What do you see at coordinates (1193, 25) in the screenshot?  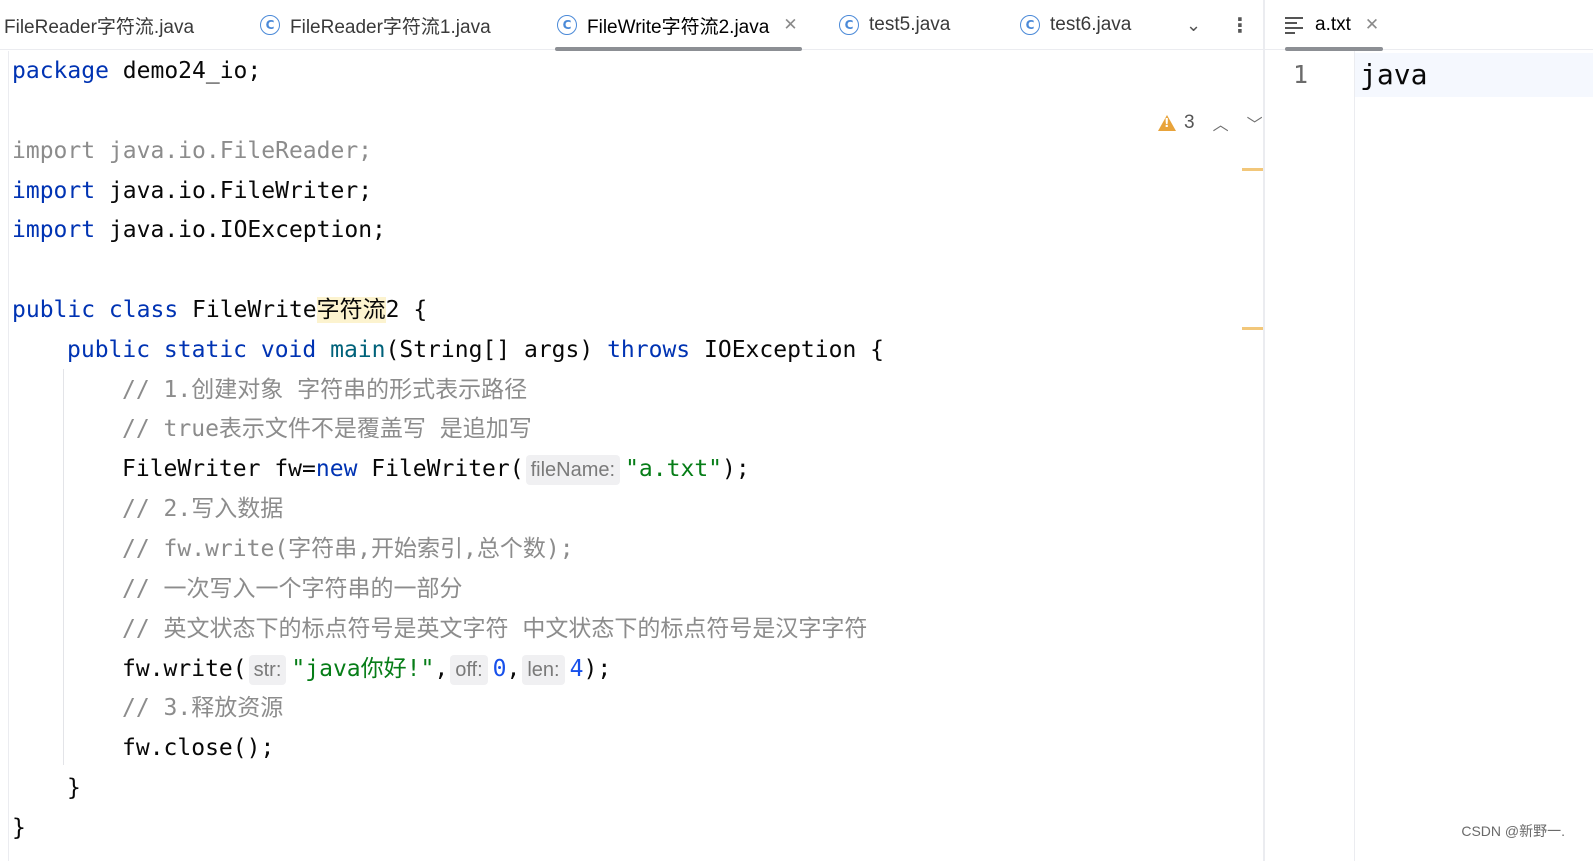 I see `chevron-down-icon: ⌄` at bounding box center [1193, 25].